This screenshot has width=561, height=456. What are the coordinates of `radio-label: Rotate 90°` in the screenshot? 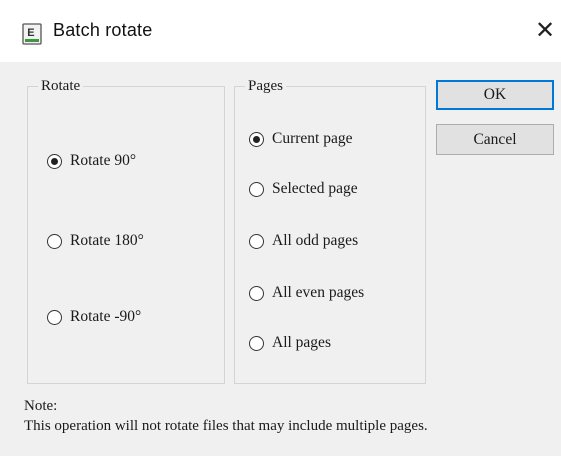 It's located at (103, 160).